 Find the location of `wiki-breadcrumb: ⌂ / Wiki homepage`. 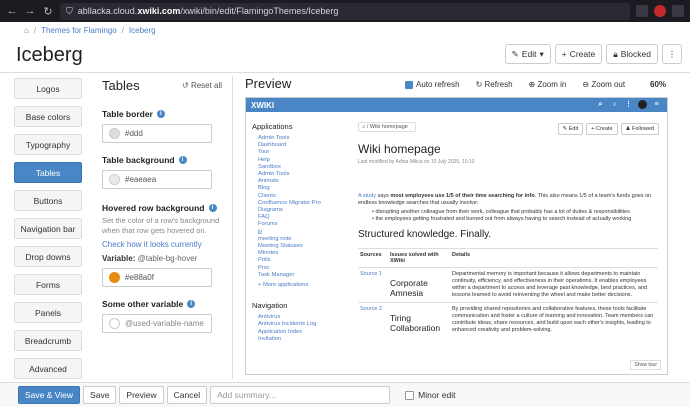

wiki-breadcrumb: ⌂ / Wiki homepage is located at coordinates (387, 127).